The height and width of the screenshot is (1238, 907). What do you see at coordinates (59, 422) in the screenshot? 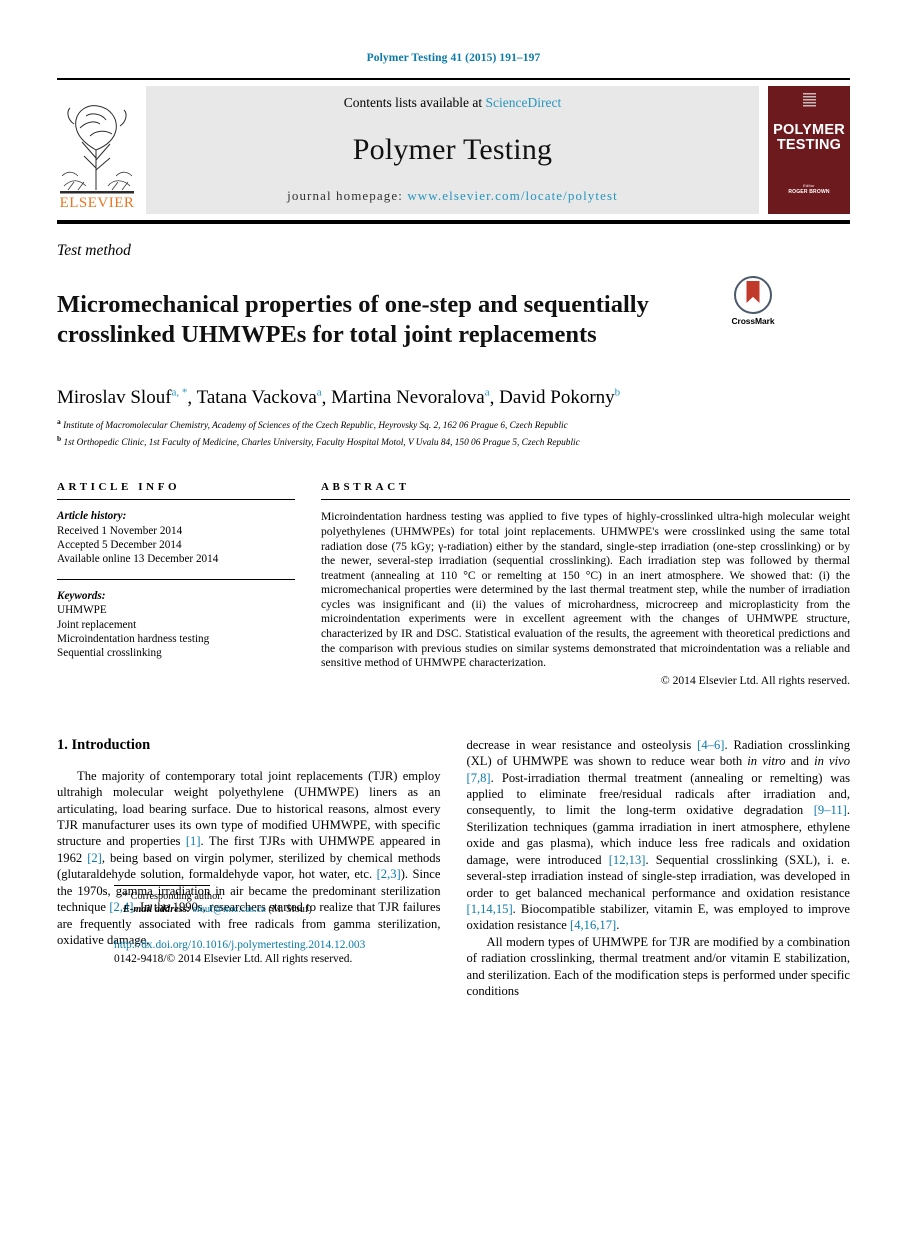
I see `affiliation-mark: a` at bounding box center [59, 422].